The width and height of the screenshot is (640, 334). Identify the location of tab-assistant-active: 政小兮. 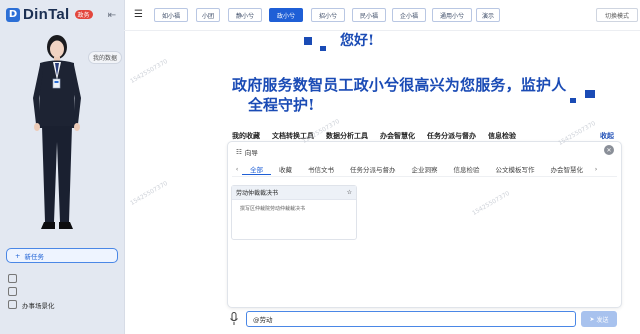
(286, 15).